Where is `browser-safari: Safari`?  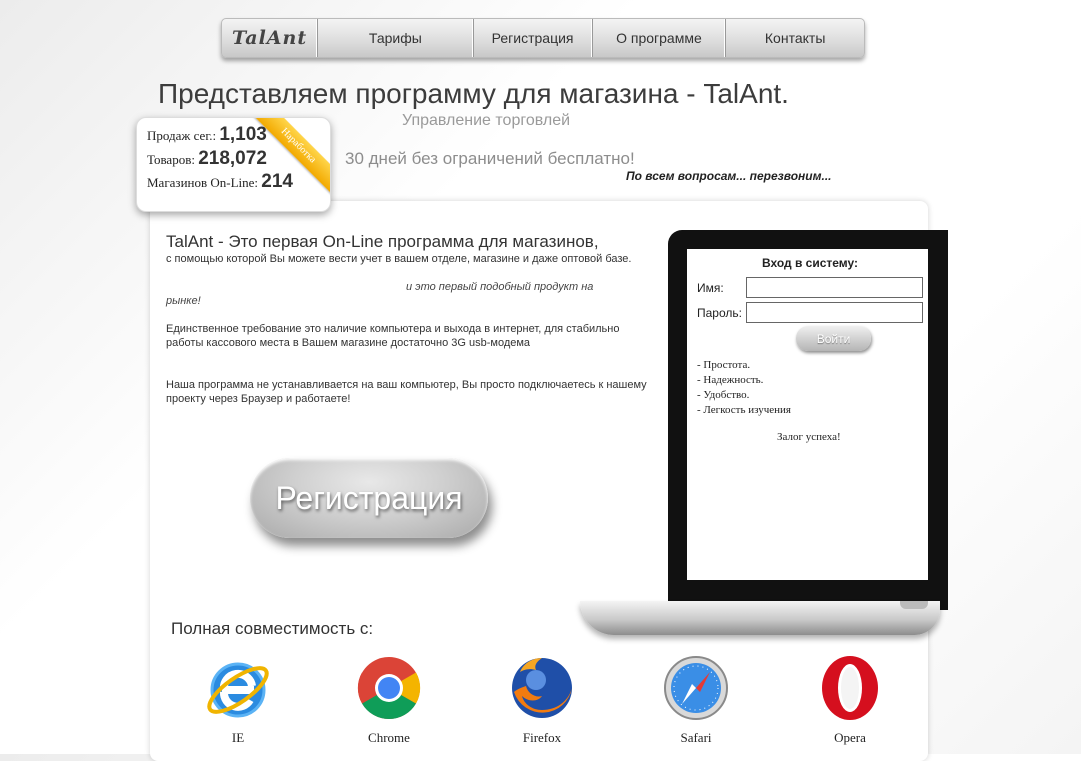
browser-safari: Safari is located at coordinates (696, 699).